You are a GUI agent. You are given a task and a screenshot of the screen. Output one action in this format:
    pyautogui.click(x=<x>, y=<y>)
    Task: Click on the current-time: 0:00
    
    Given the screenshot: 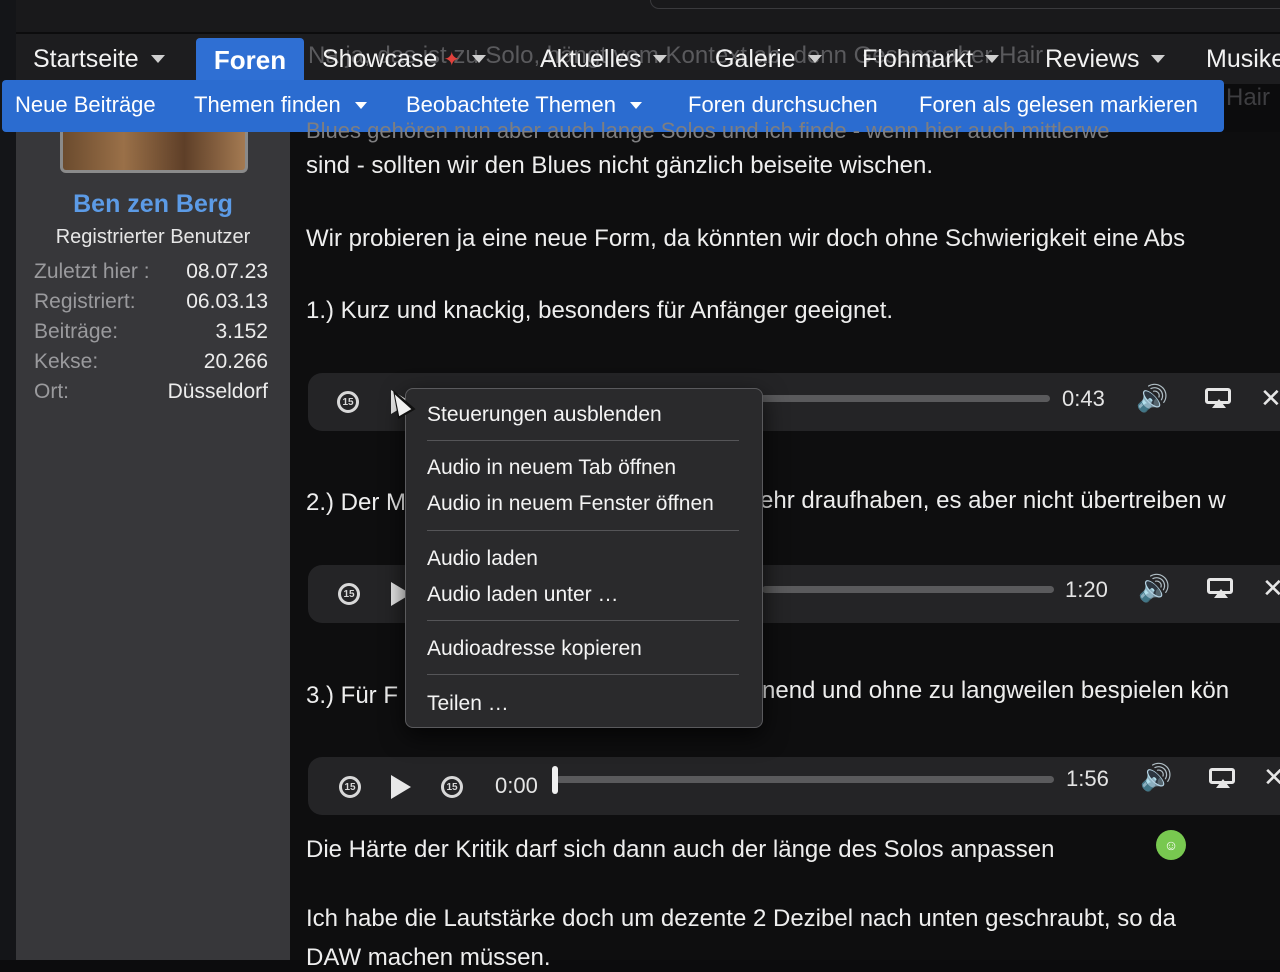 What is the action you would take?
    pyautogui.click(x=516, y=785)
    